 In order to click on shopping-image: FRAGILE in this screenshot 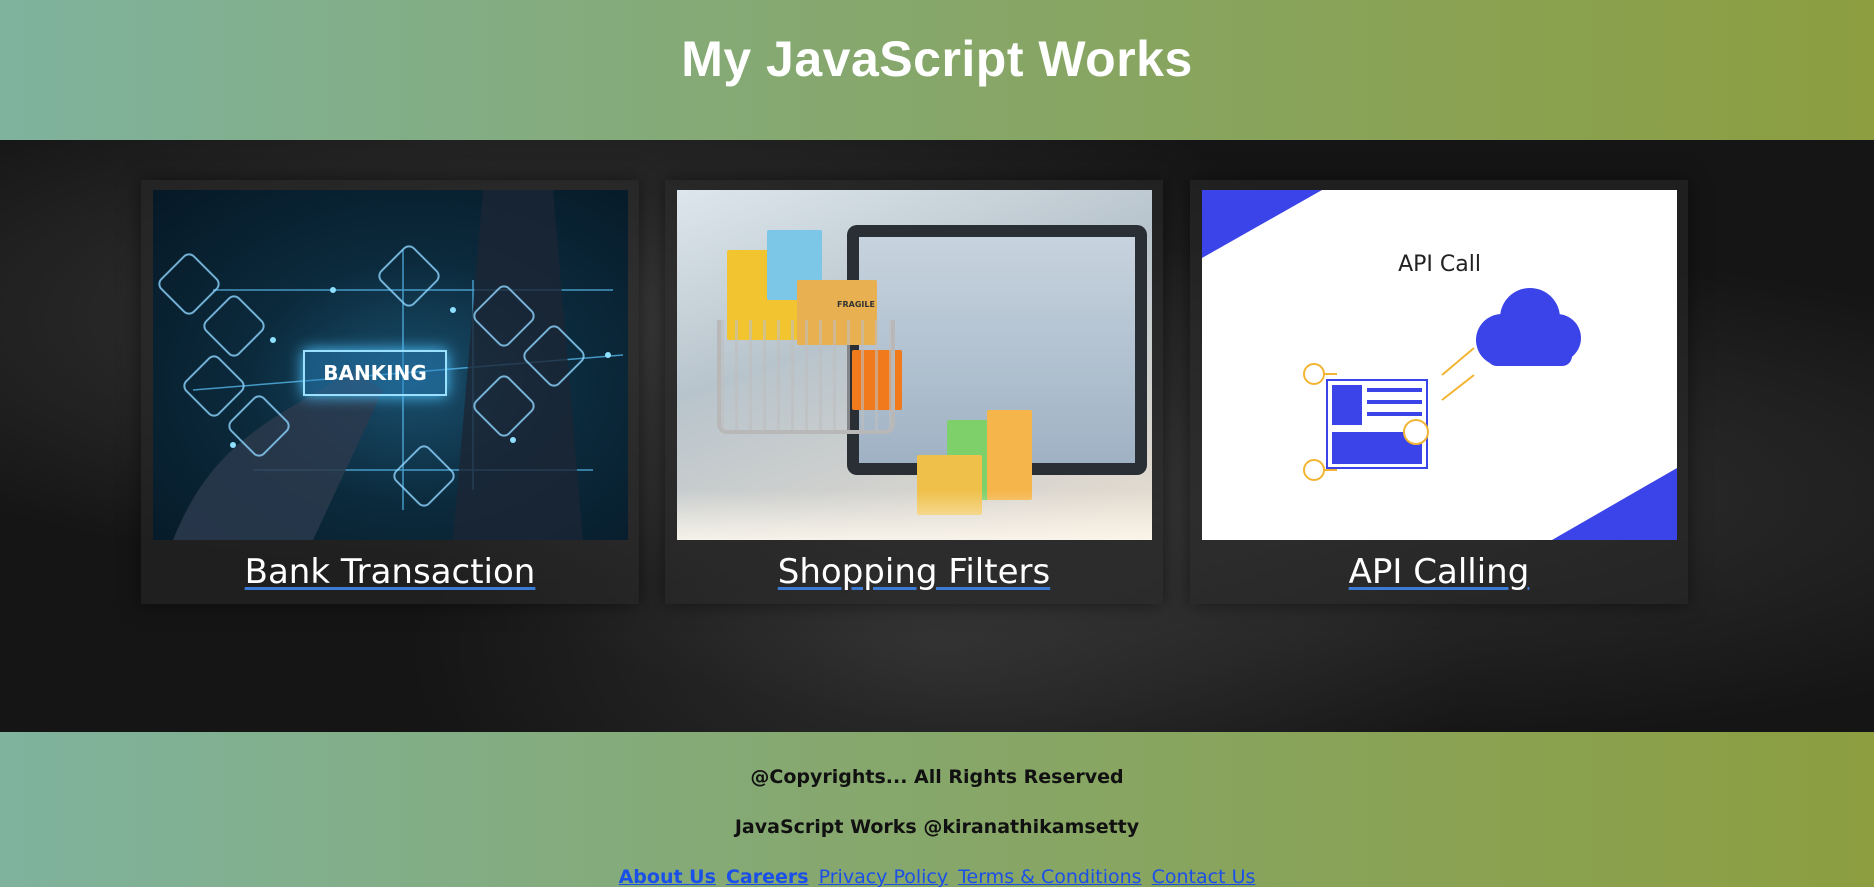, I will do `click(914, 365)`.